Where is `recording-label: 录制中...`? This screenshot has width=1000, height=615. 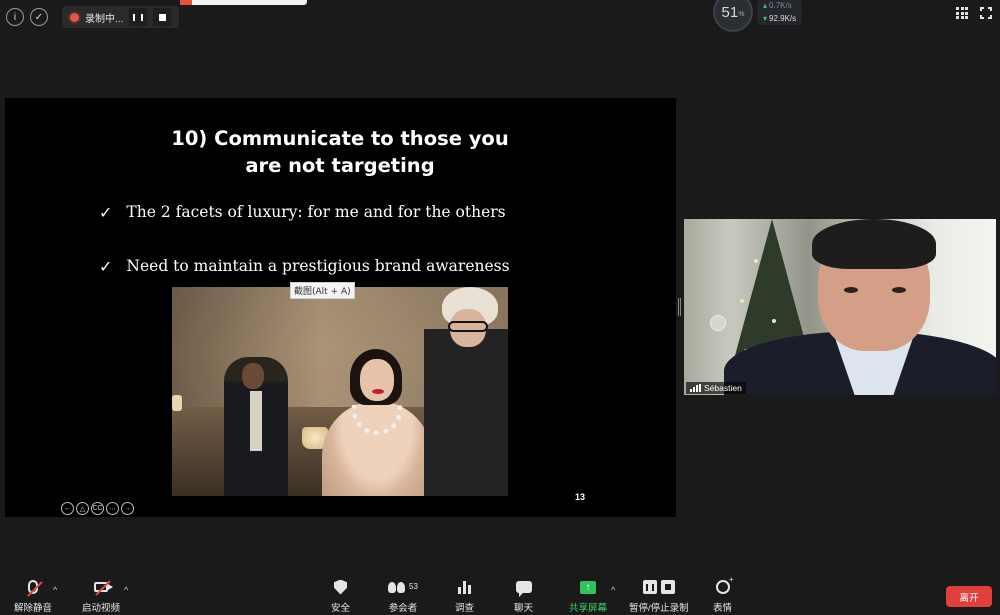 recording-label: 录制中... is located at coordinates (104, 19).